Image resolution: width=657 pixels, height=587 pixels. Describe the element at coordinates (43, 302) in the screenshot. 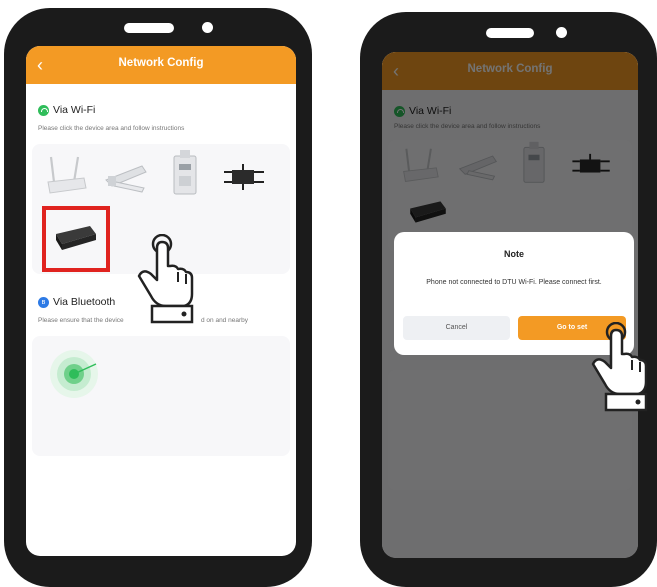

I see `bluetooth-icon: ʙ` at that location.